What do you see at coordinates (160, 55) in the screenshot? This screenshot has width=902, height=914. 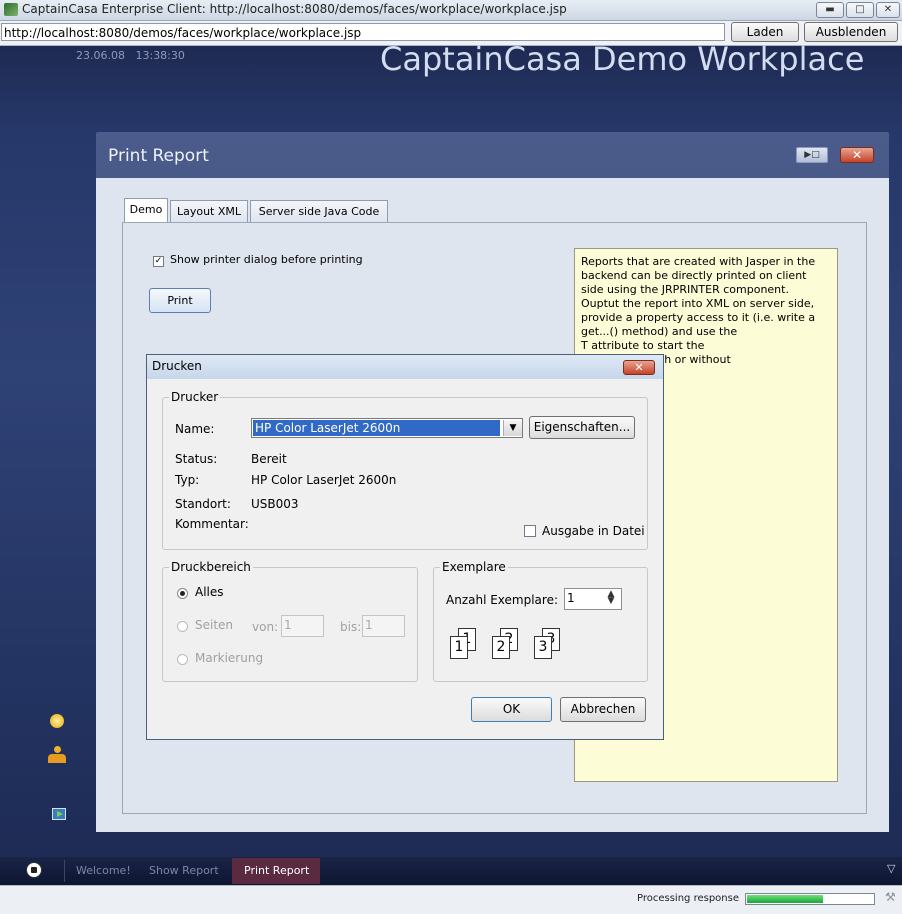 I see `workplace-time: 13:38:30` at bounding box center [160, 55].